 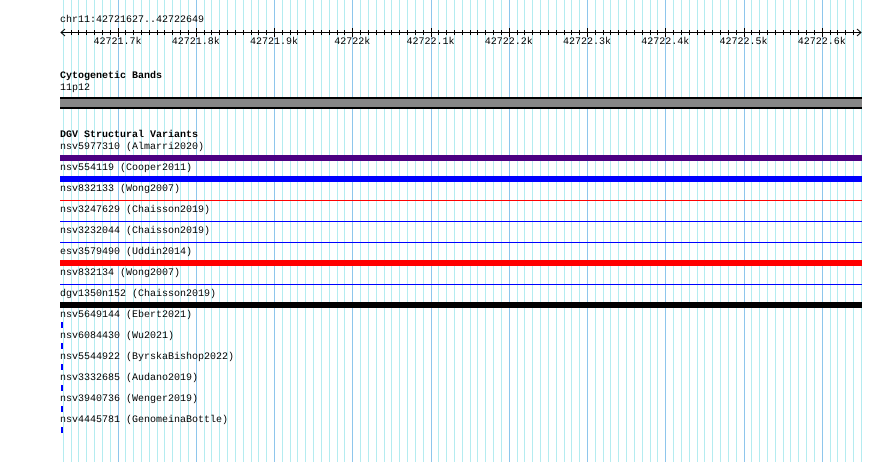 What do you see at coordinates (111, 77) in the screenshot?
I see `track-title: Cytogenetic Bands` at bounding box center [111, 77].